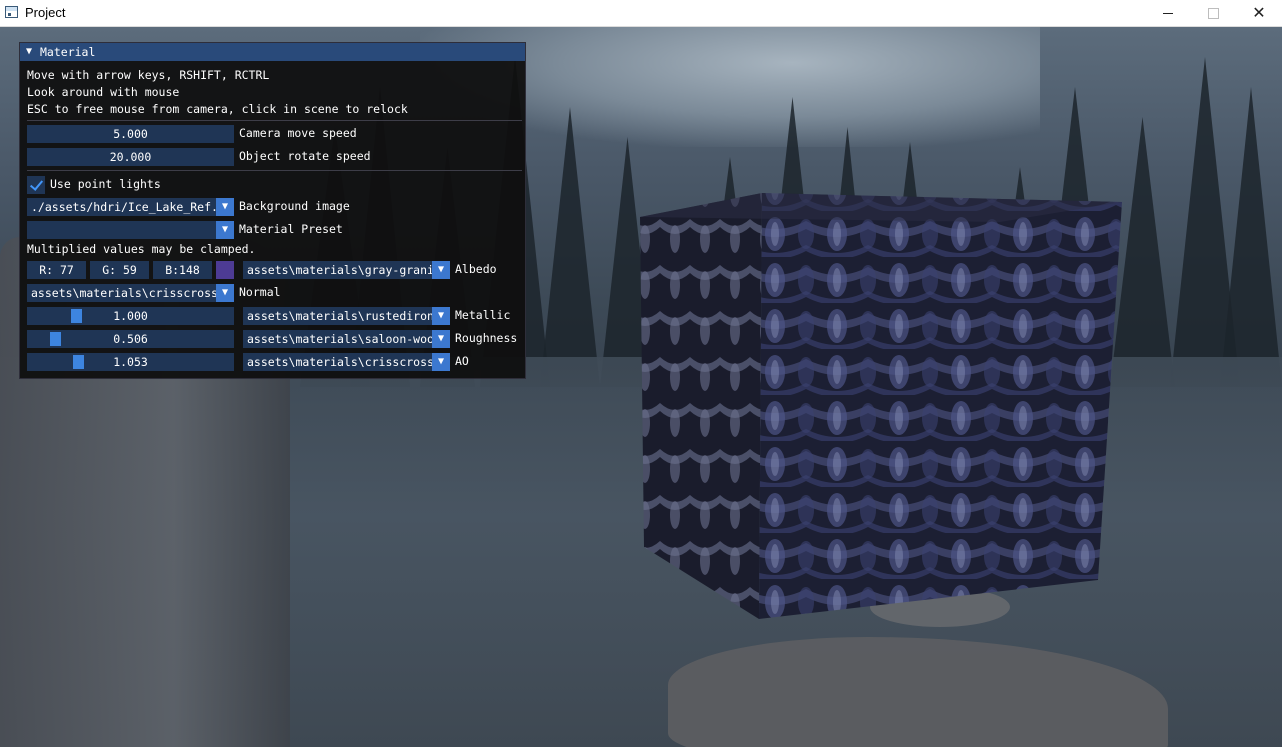 This screenshot has height=747, width=1282. Describe the element at coordinates (130, 157) in the screenshot. I see `rotate-speed-input: 20.000` at that location.